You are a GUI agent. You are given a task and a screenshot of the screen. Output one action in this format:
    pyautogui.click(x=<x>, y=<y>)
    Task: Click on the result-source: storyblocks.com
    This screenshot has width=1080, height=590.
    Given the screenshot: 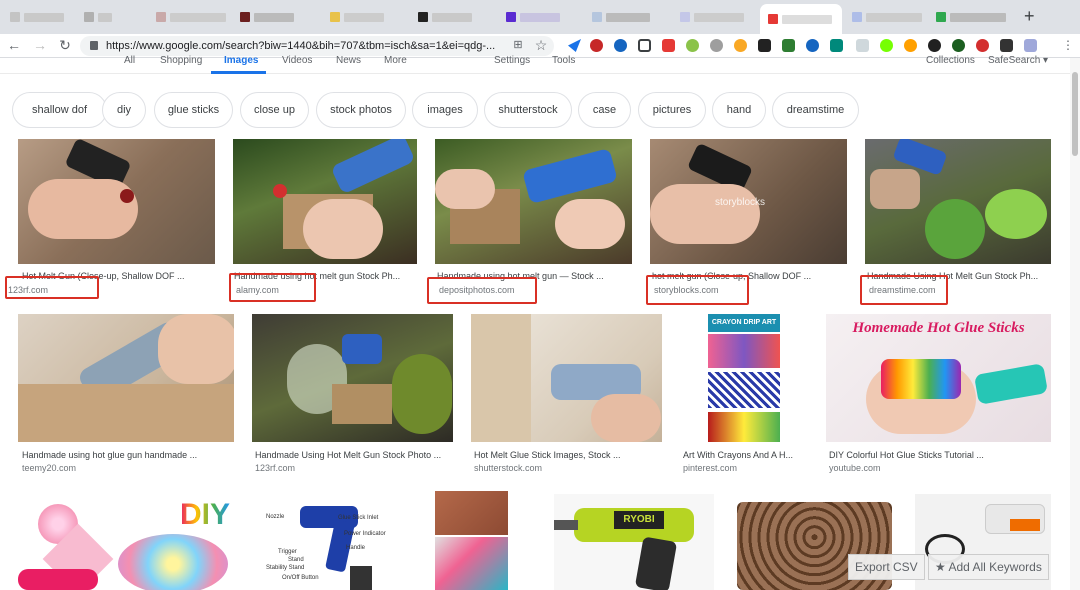 What is the action you would take?
    pyautogui.click(x=686, y=290)
    